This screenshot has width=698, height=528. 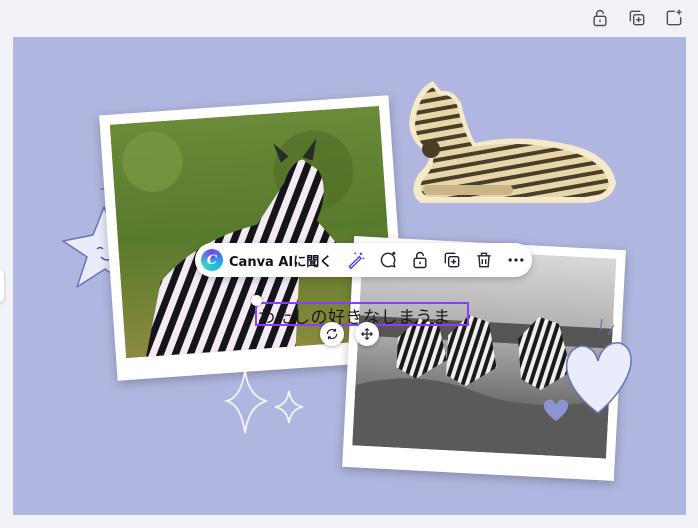 I want to click on magic-edit-icon, so click(x=356, y=261).